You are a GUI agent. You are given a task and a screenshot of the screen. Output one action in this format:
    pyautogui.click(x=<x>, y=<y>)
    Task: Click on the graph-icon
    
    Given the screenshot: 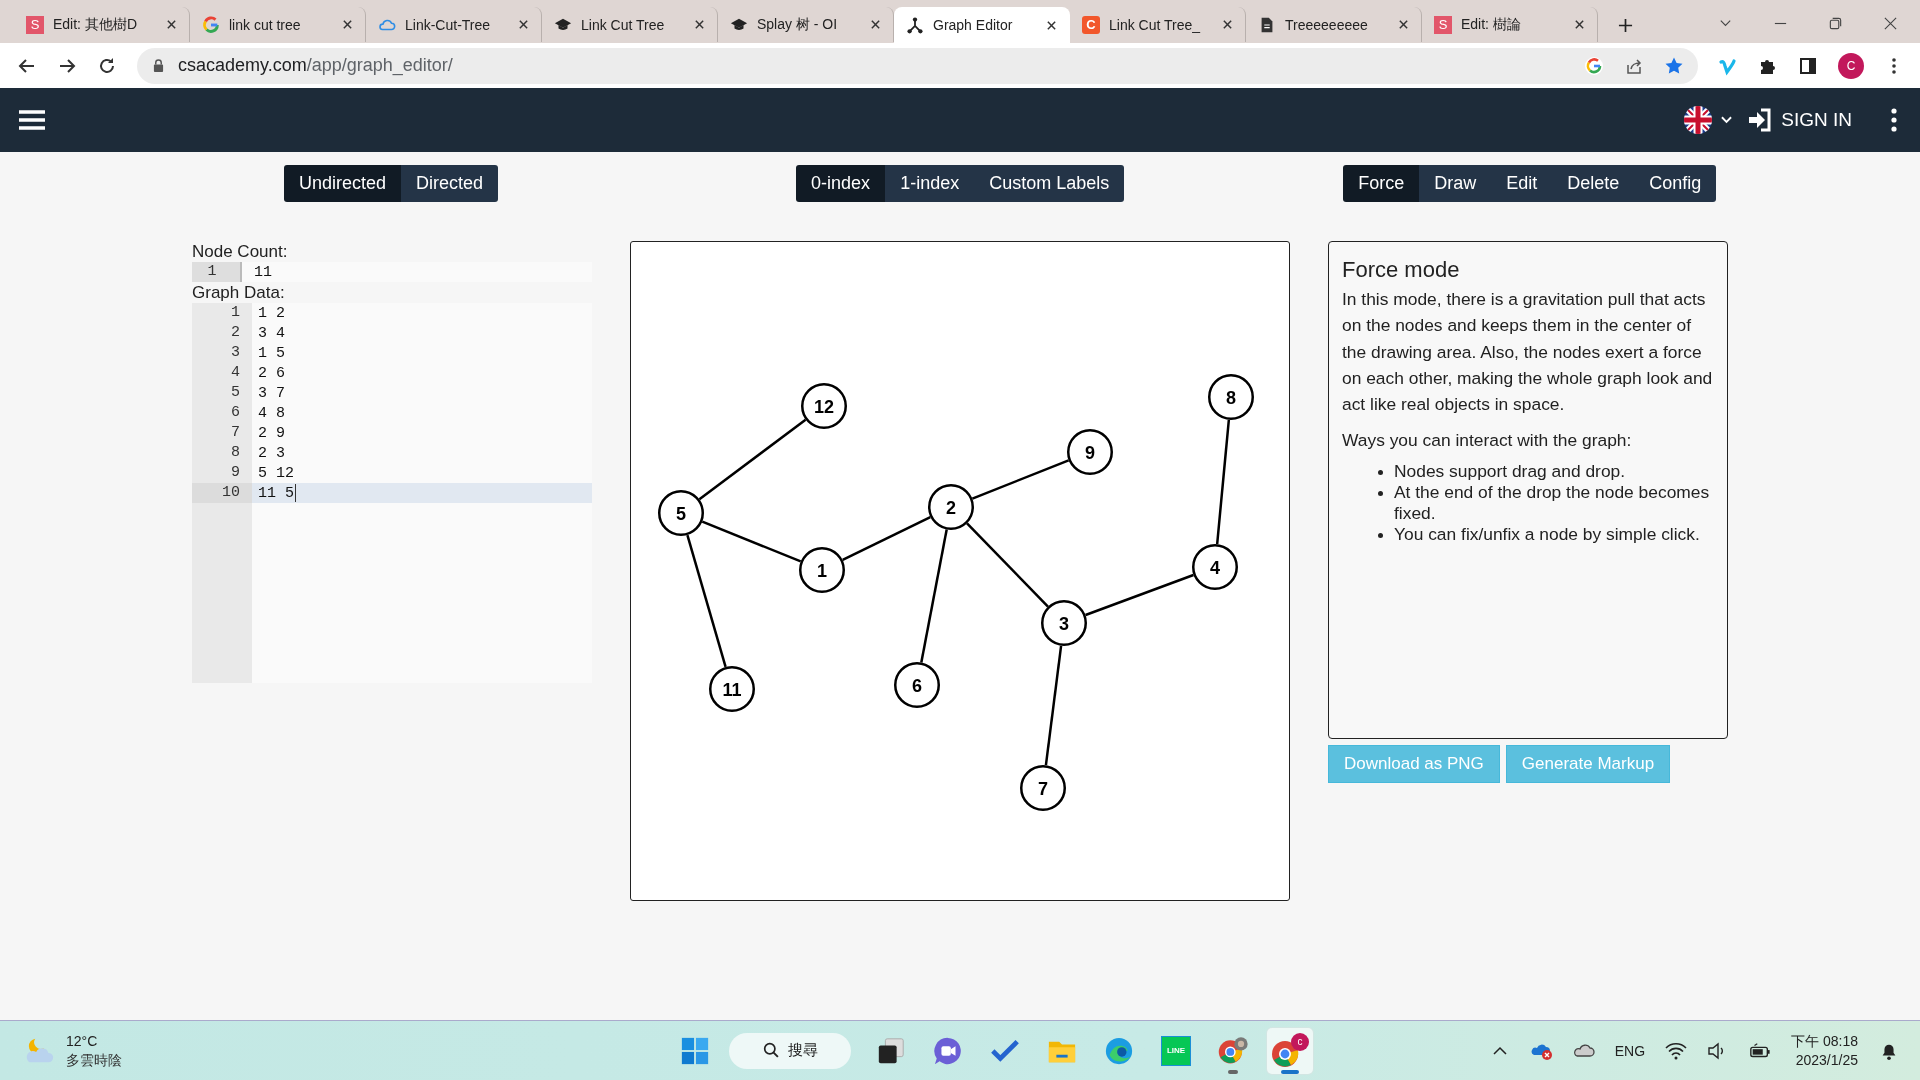 What is the action you would take?
    pyautogui.click(x=915, y=25)
    